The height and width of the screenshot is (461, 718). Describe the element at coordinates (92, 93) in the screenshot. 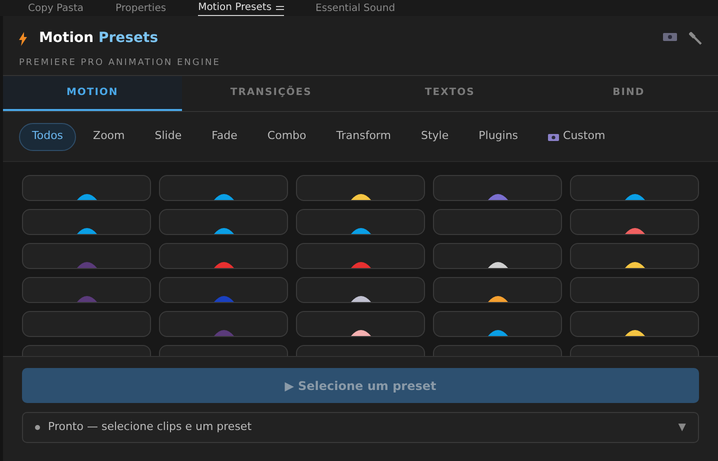

I see `category-tab: MOTION` at that location.